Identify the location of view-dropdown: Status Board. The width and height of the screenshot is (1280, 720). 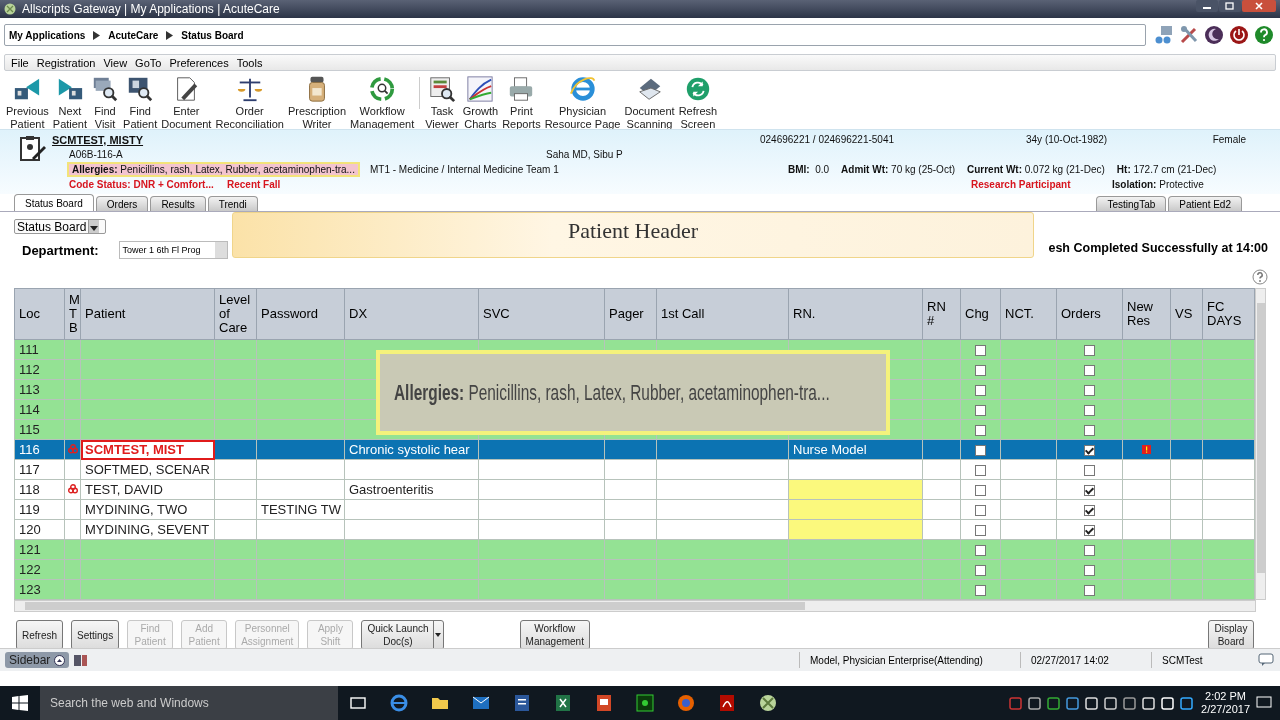
(60, 226).